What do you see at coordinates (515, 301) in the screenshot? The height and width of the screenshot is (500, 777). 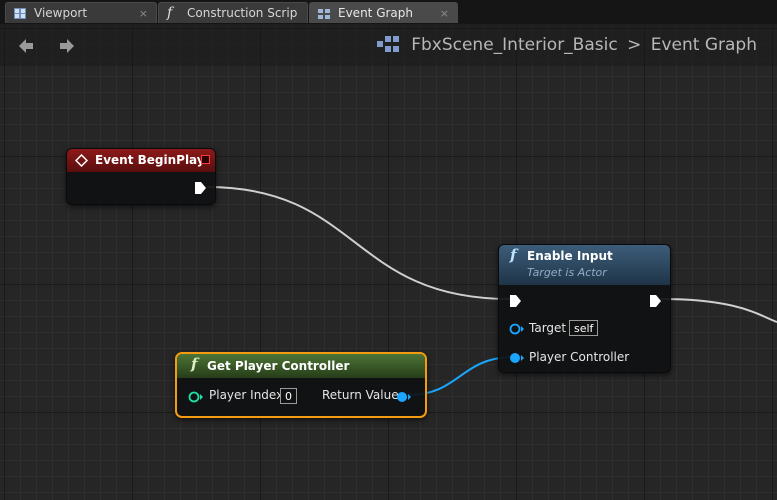 I see `exec-in-pin` at bounding box center [515, 301].